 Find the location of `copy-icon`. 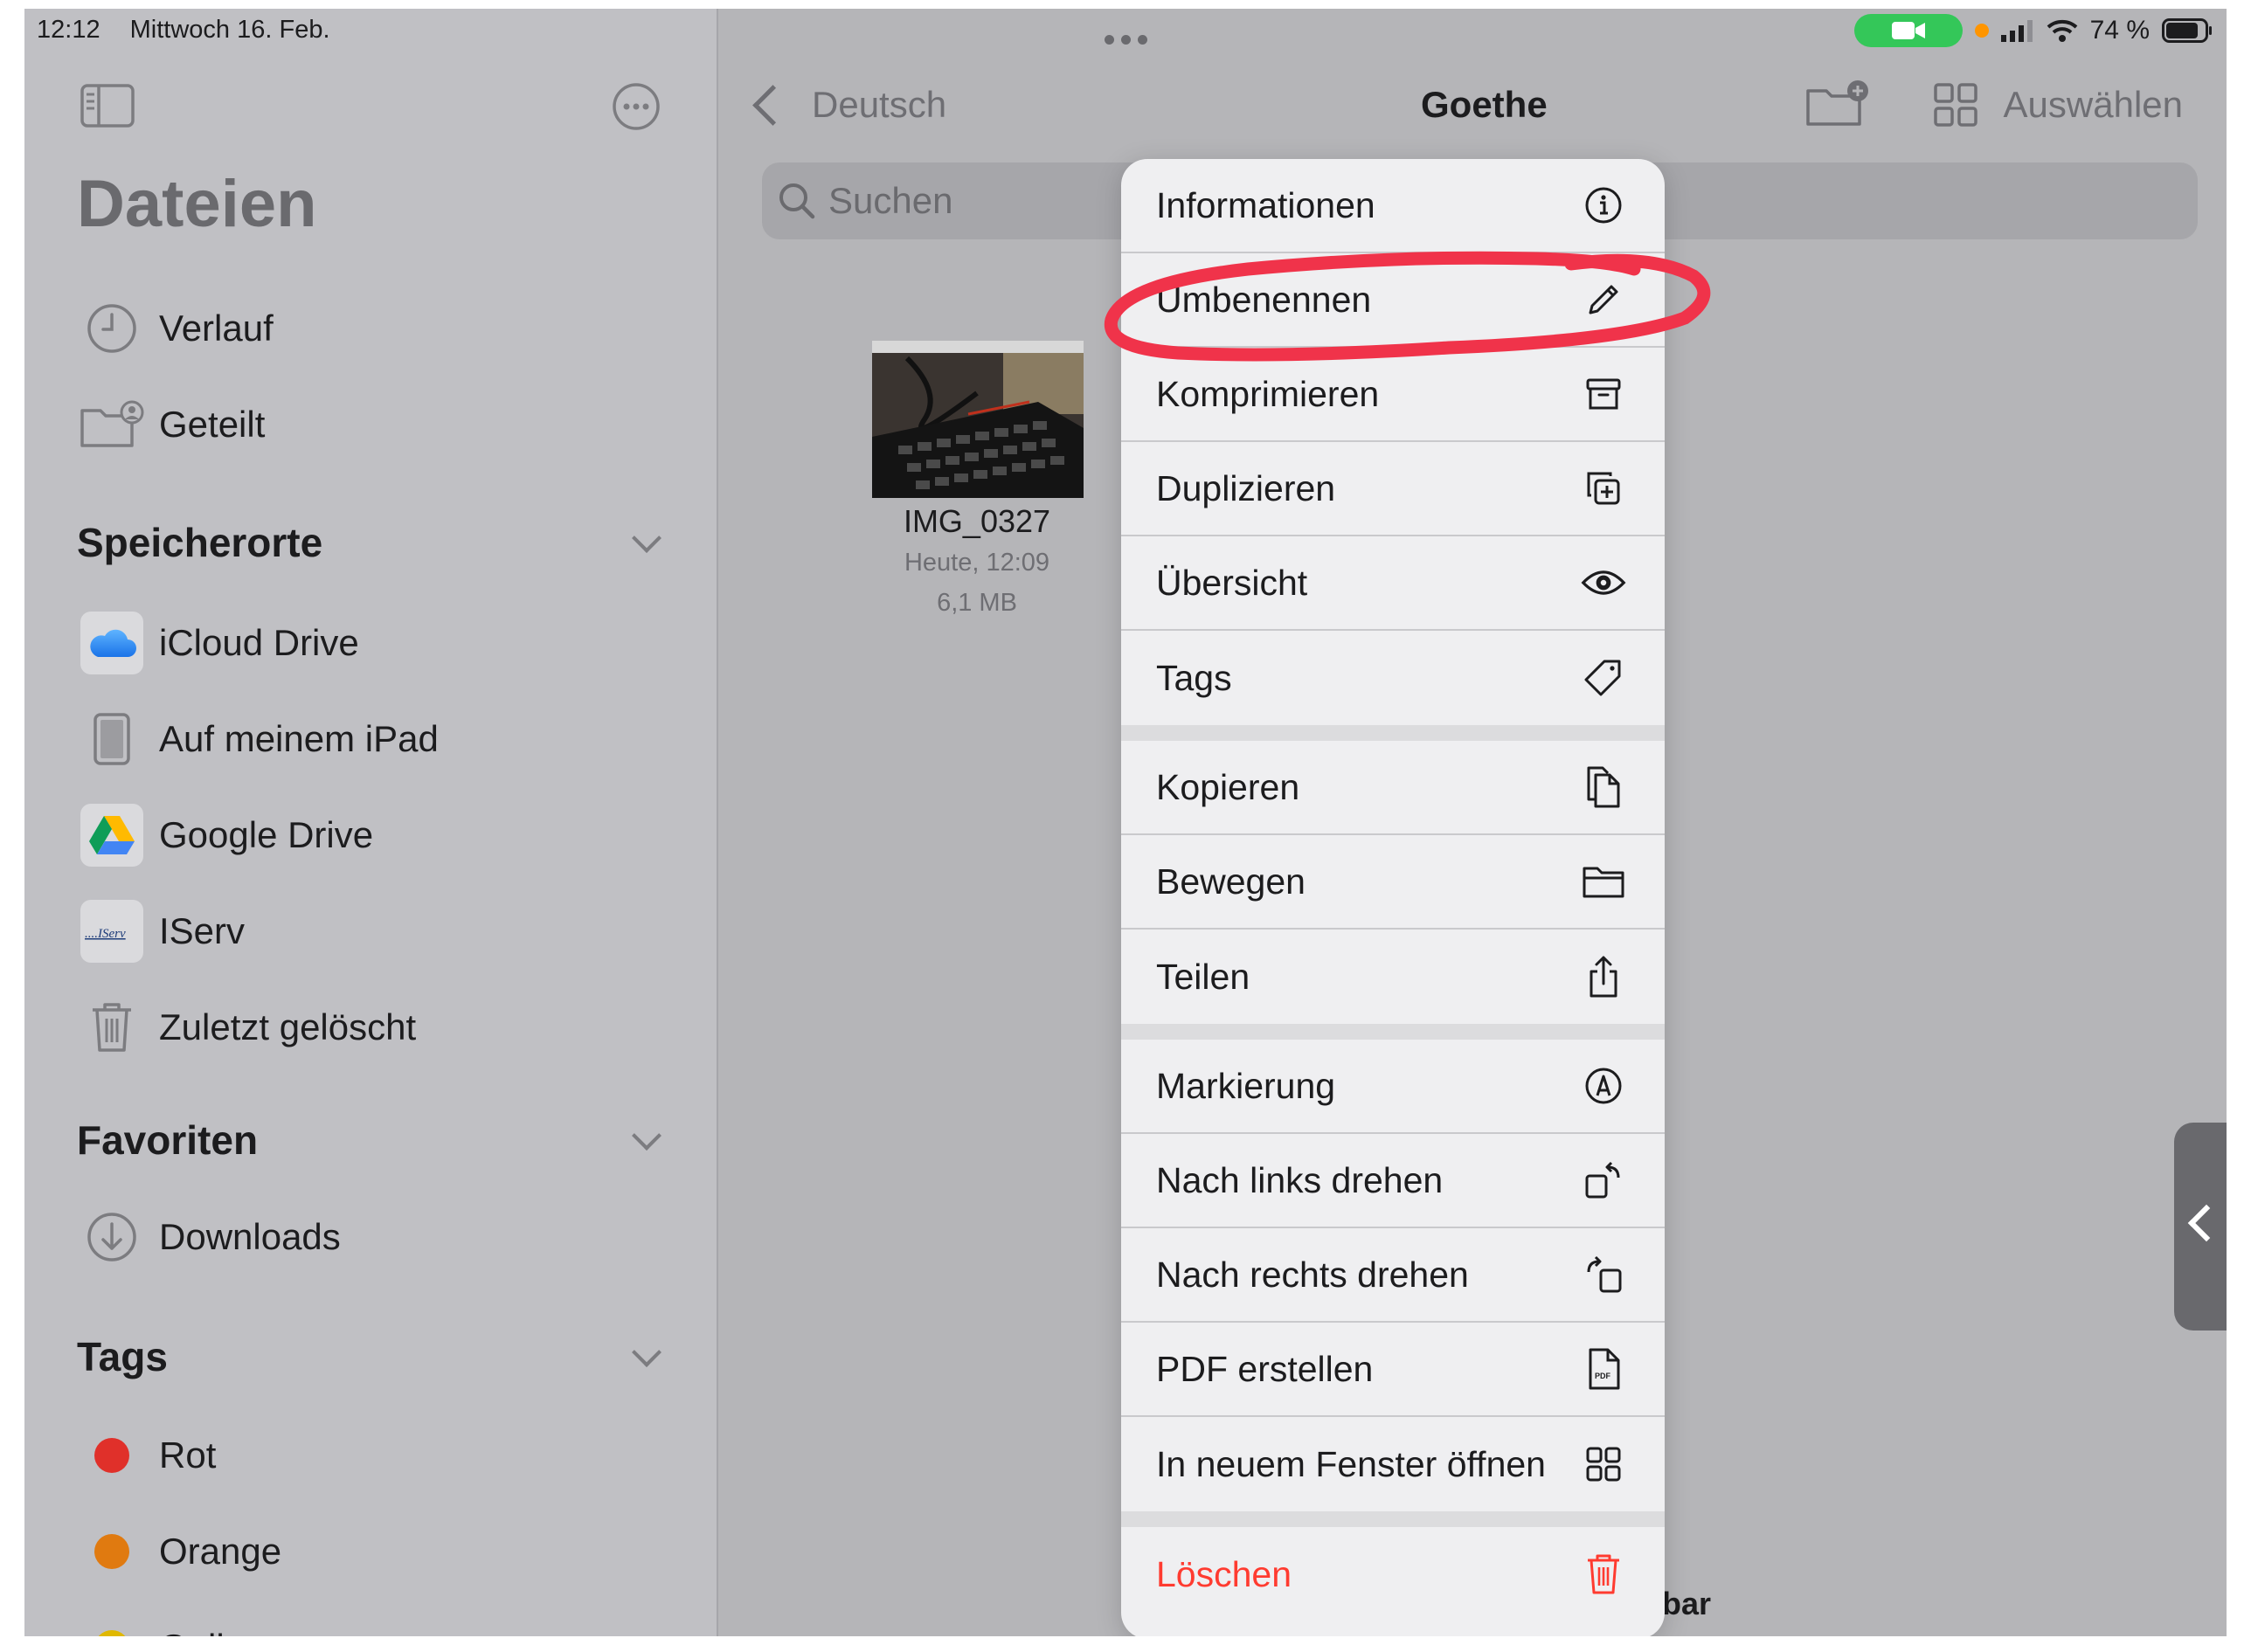

copy-icon is located at coordinates (1603, 787).